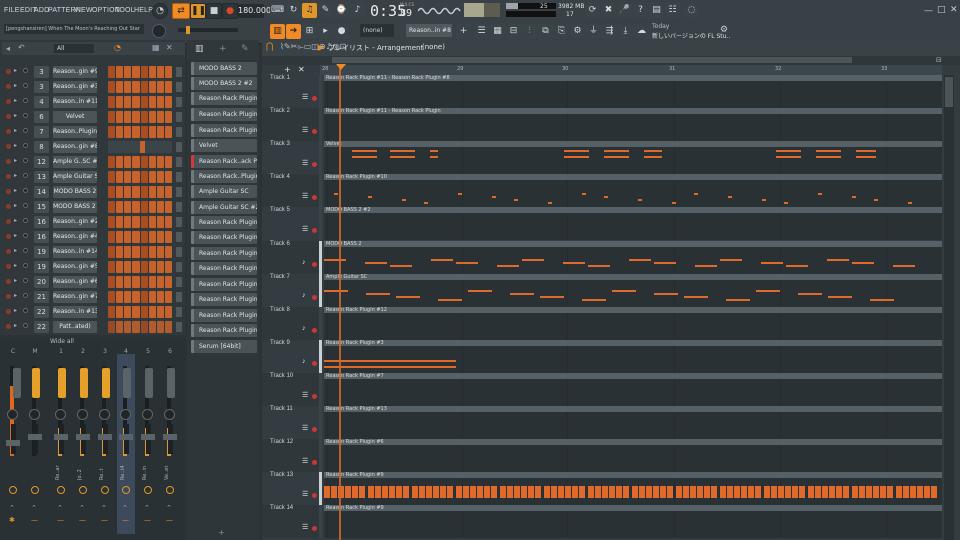 The height and width of the screenshot is (540, 960). I want to click on channel-name-button: Reason..in #14, so click(75, 252).